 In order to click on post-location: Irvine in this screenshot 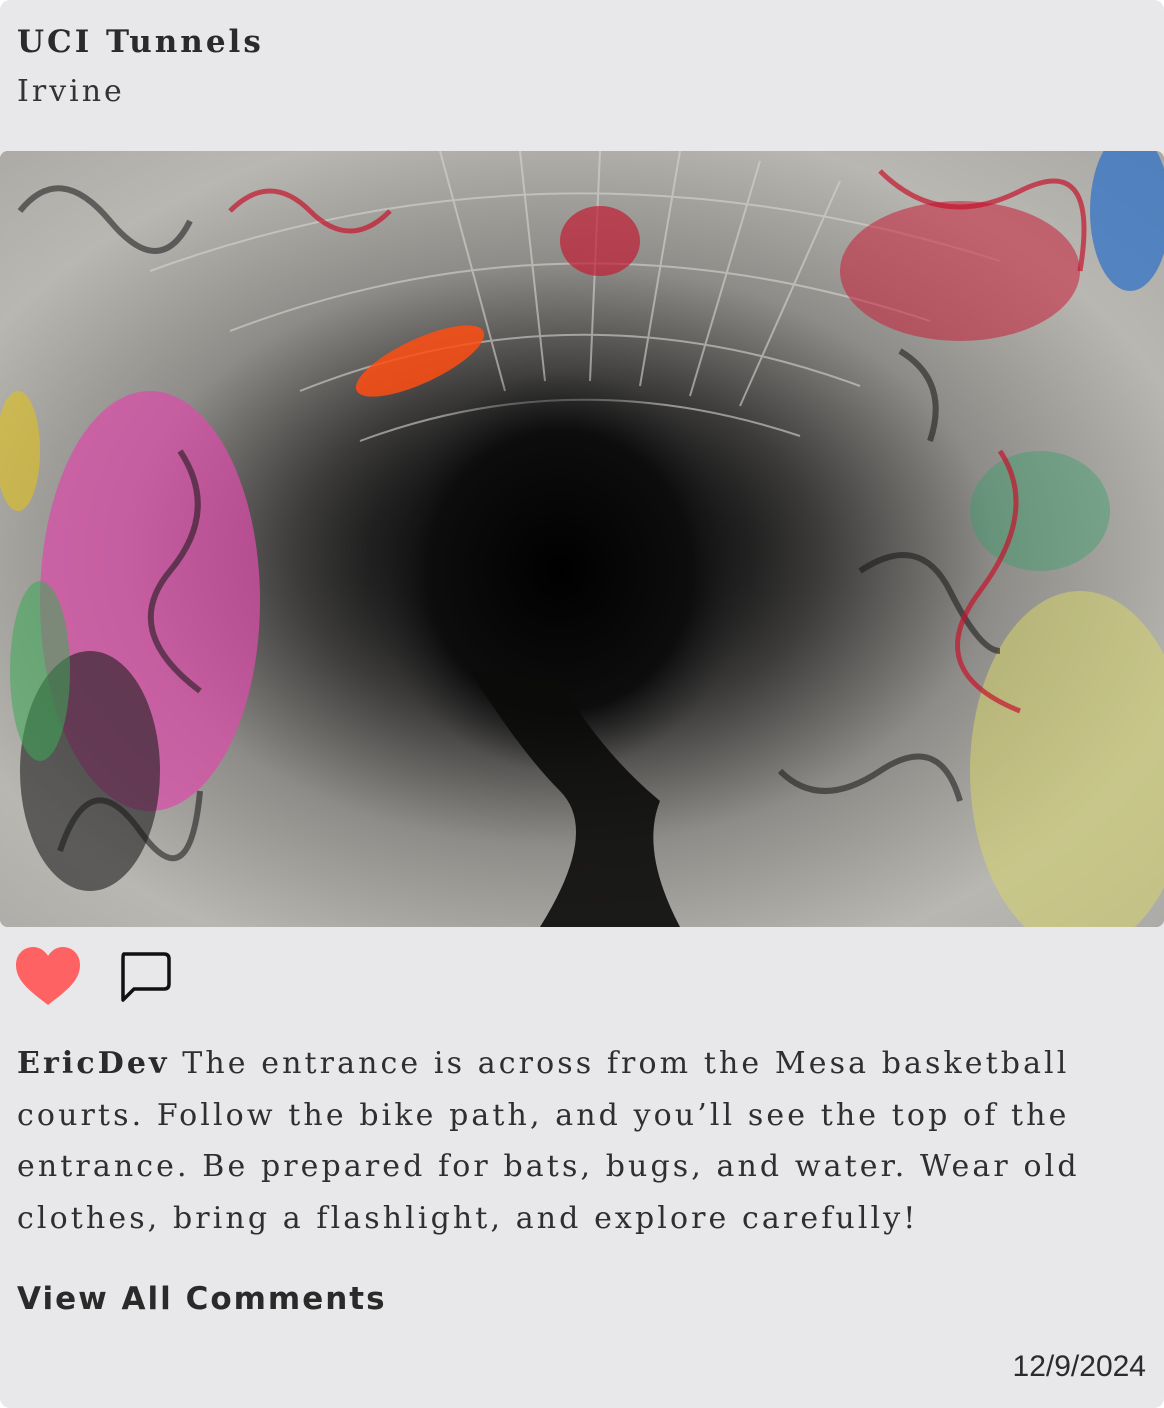, I will do `click(71, 91)`.